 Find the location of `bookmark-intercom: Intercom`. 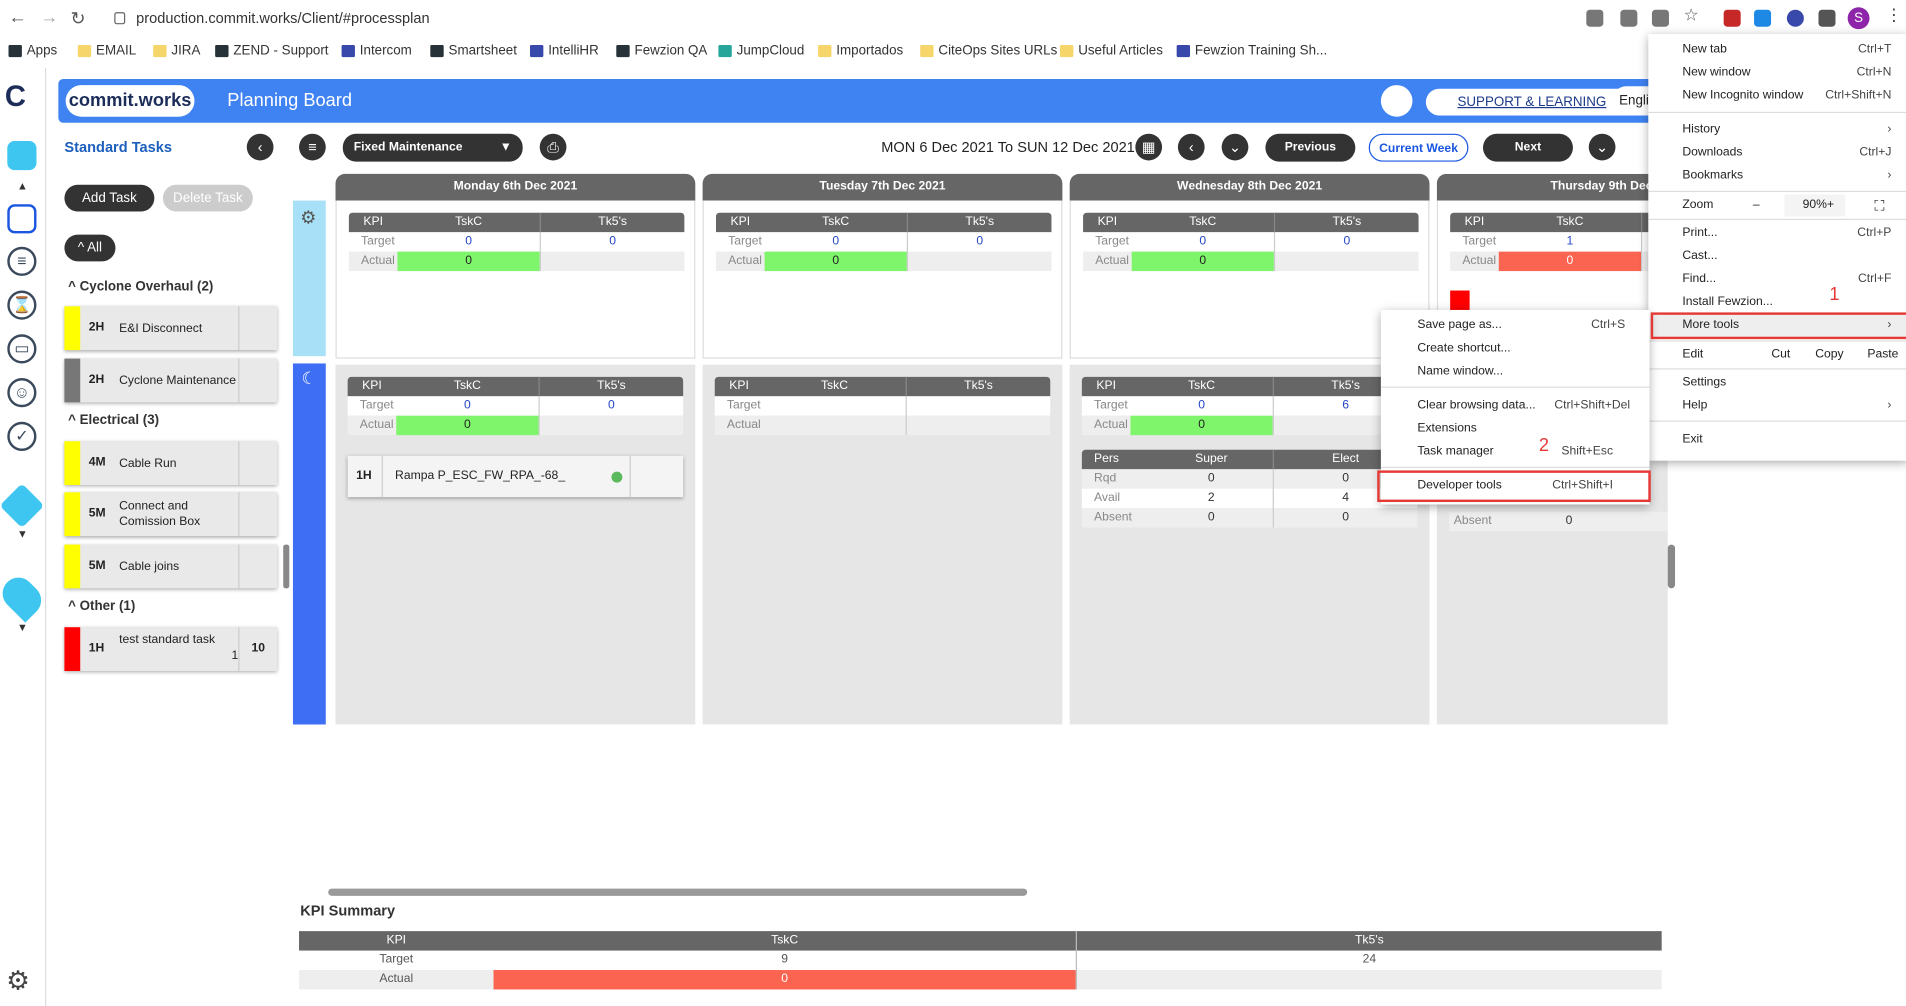

bookmark-intercom: Intercom is located at coordinates (376, 50).